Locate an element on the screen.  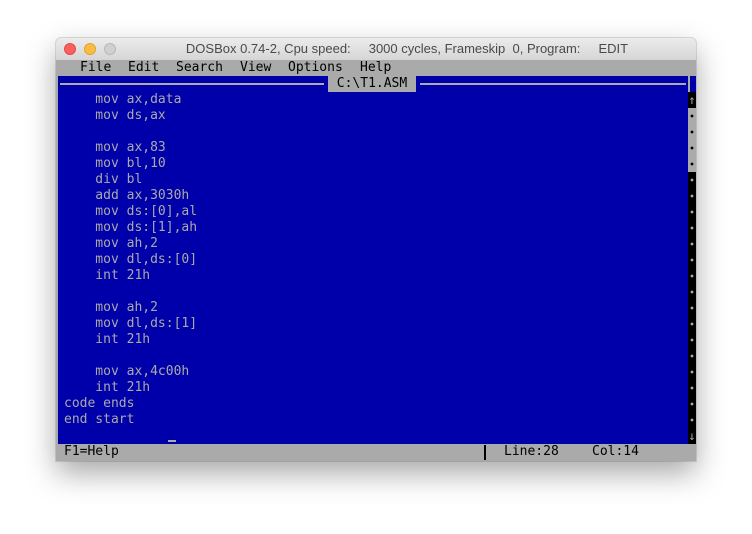
code-line: mov ax,data is located at coordinates (123, 99).